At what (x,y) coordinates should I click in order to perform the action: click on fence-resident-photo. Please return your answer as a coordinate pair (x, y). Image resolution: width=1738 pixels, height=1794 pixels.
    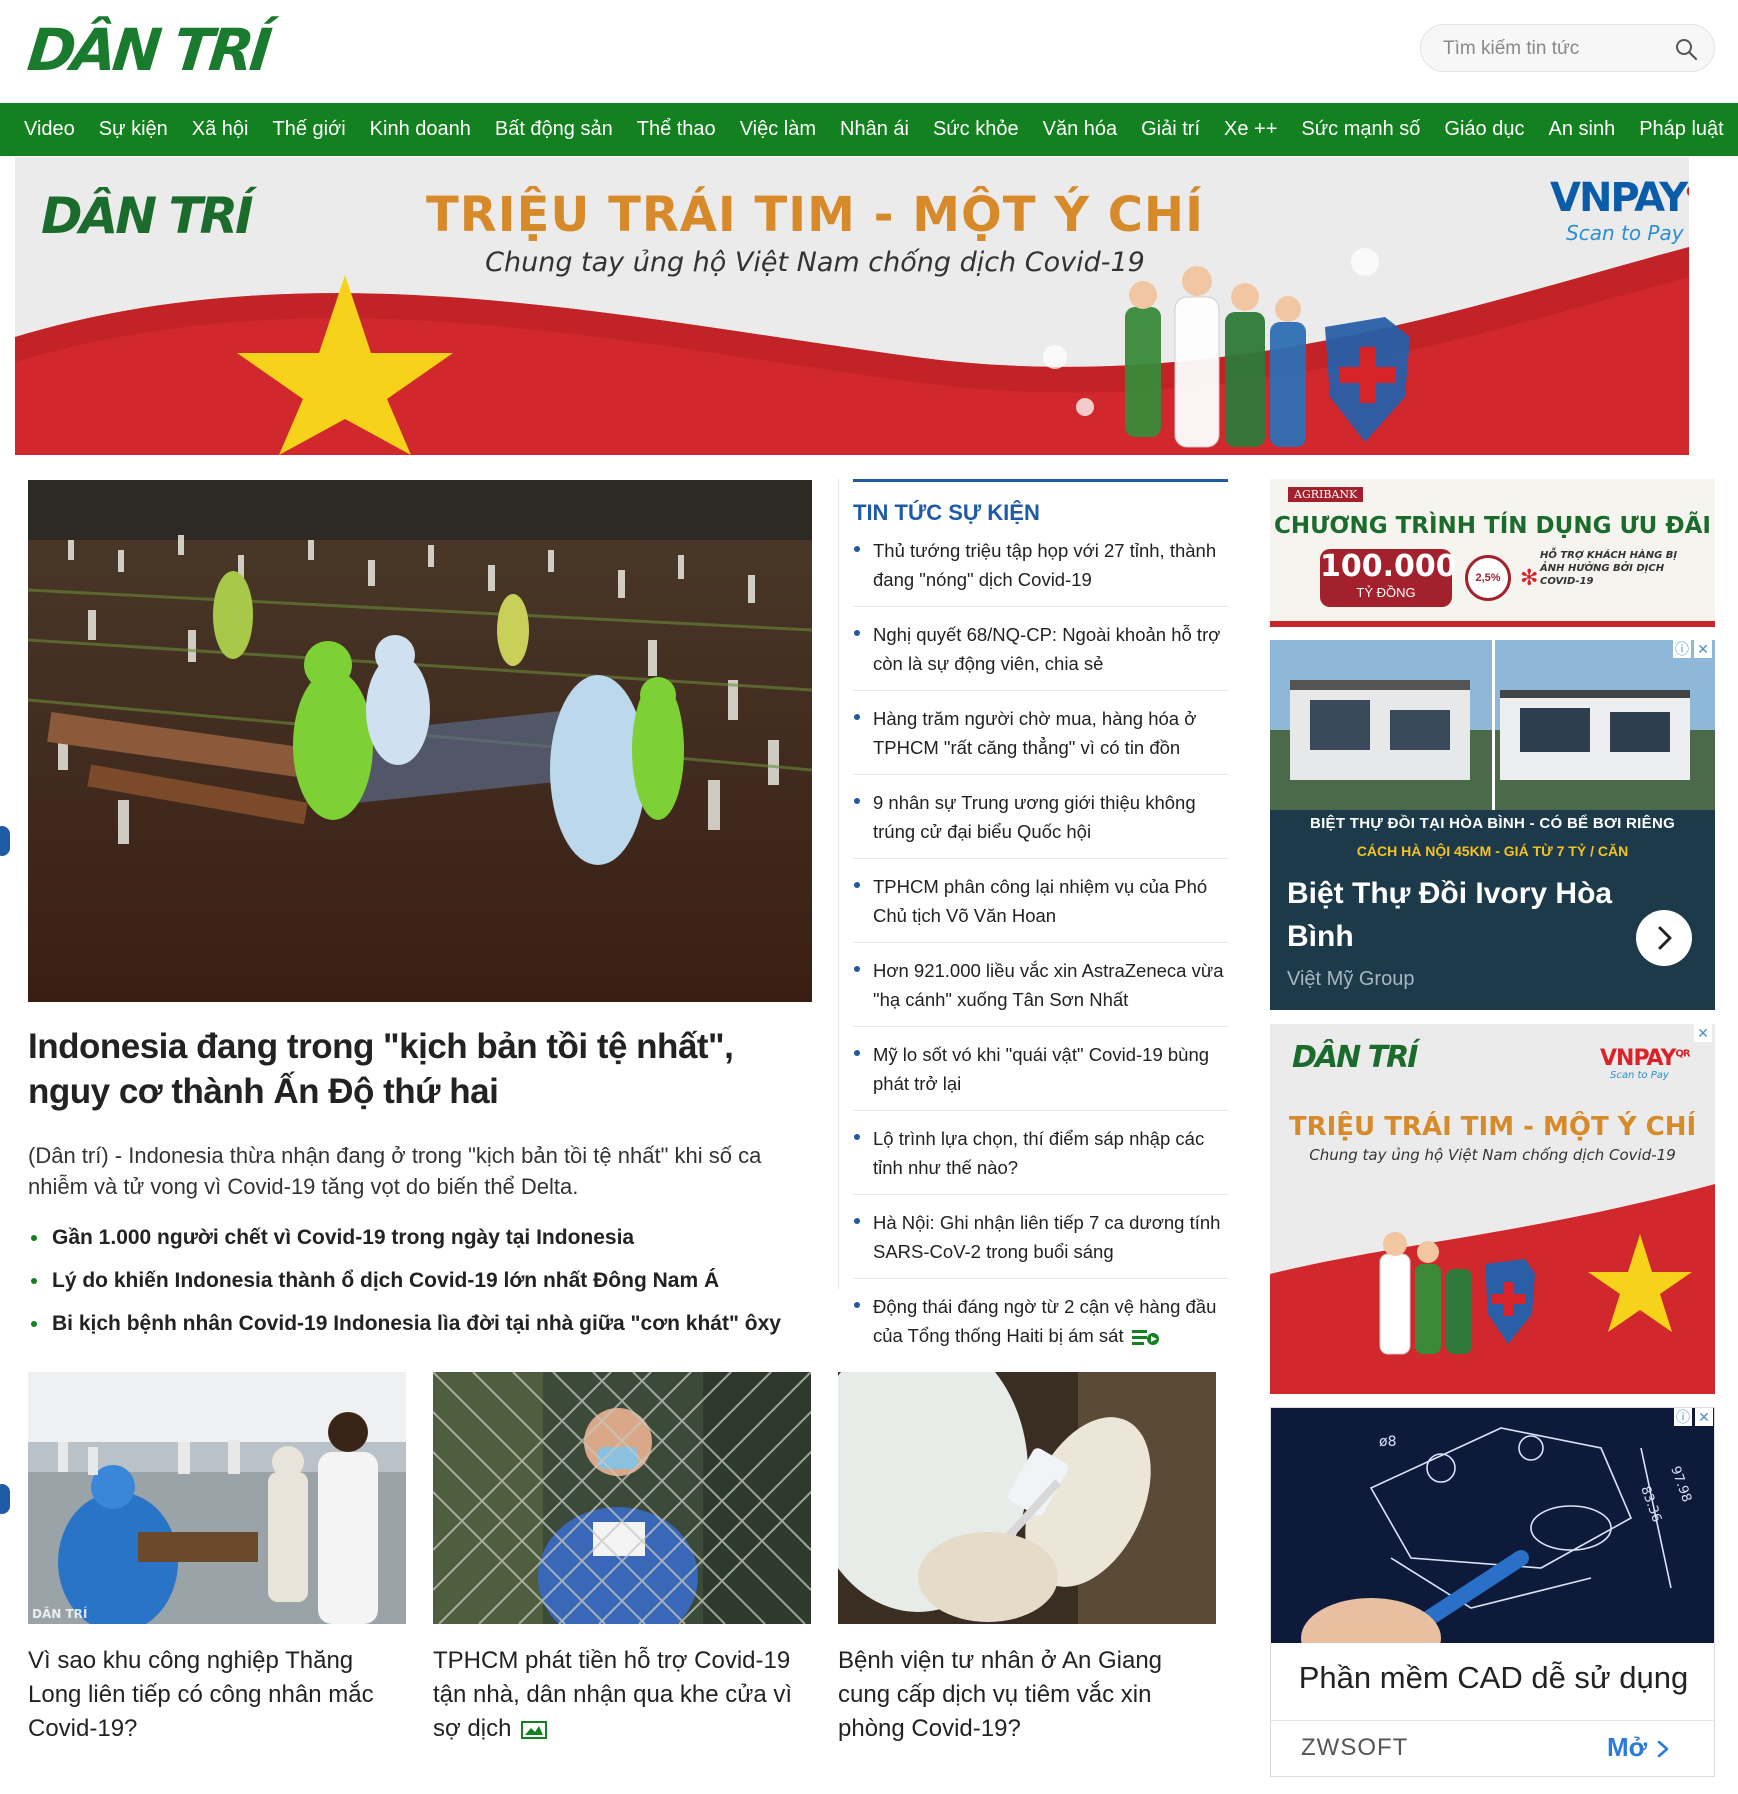
    Looking at the image, I should click on (622, 1498).